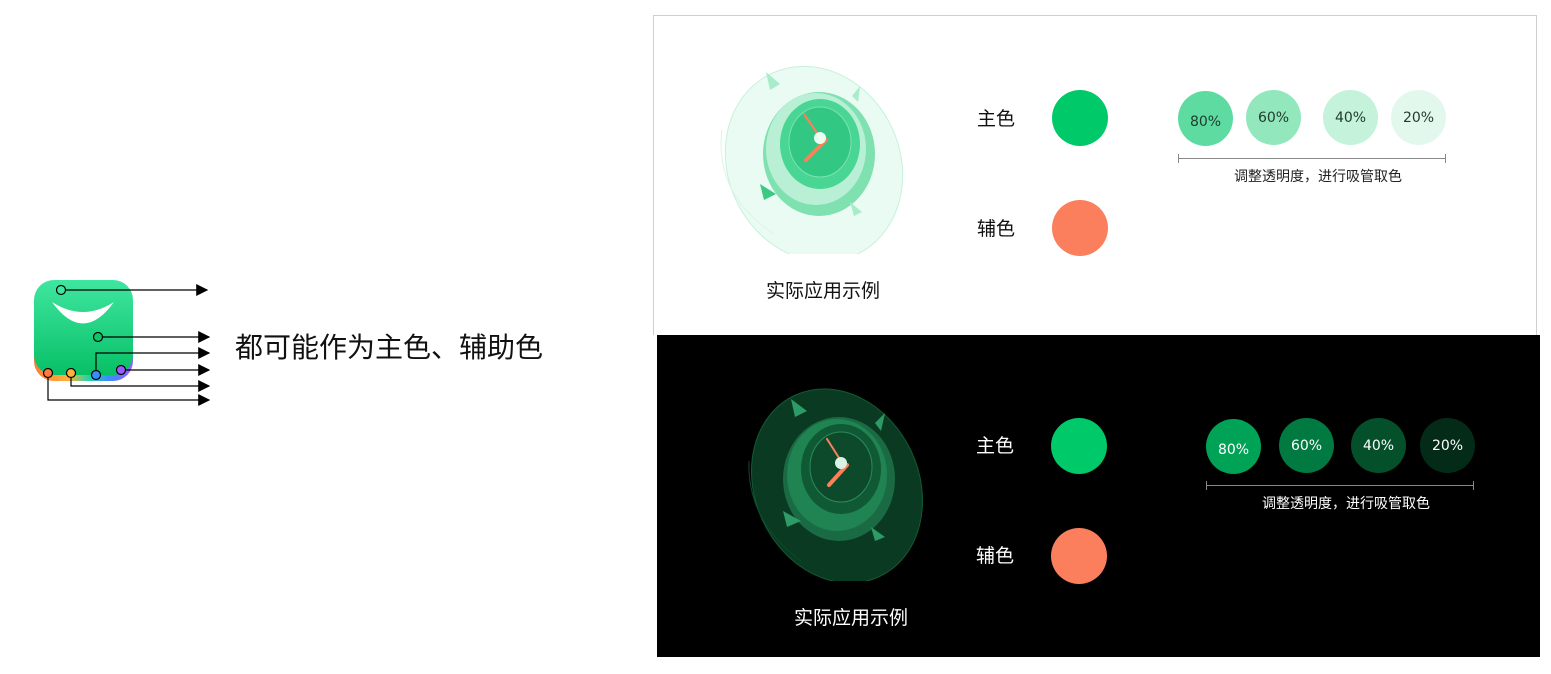  Describe the element at coordinates (389, 347) in the screenshot. I see `left-caption: 都可能作为主色、辅助色` at that location.